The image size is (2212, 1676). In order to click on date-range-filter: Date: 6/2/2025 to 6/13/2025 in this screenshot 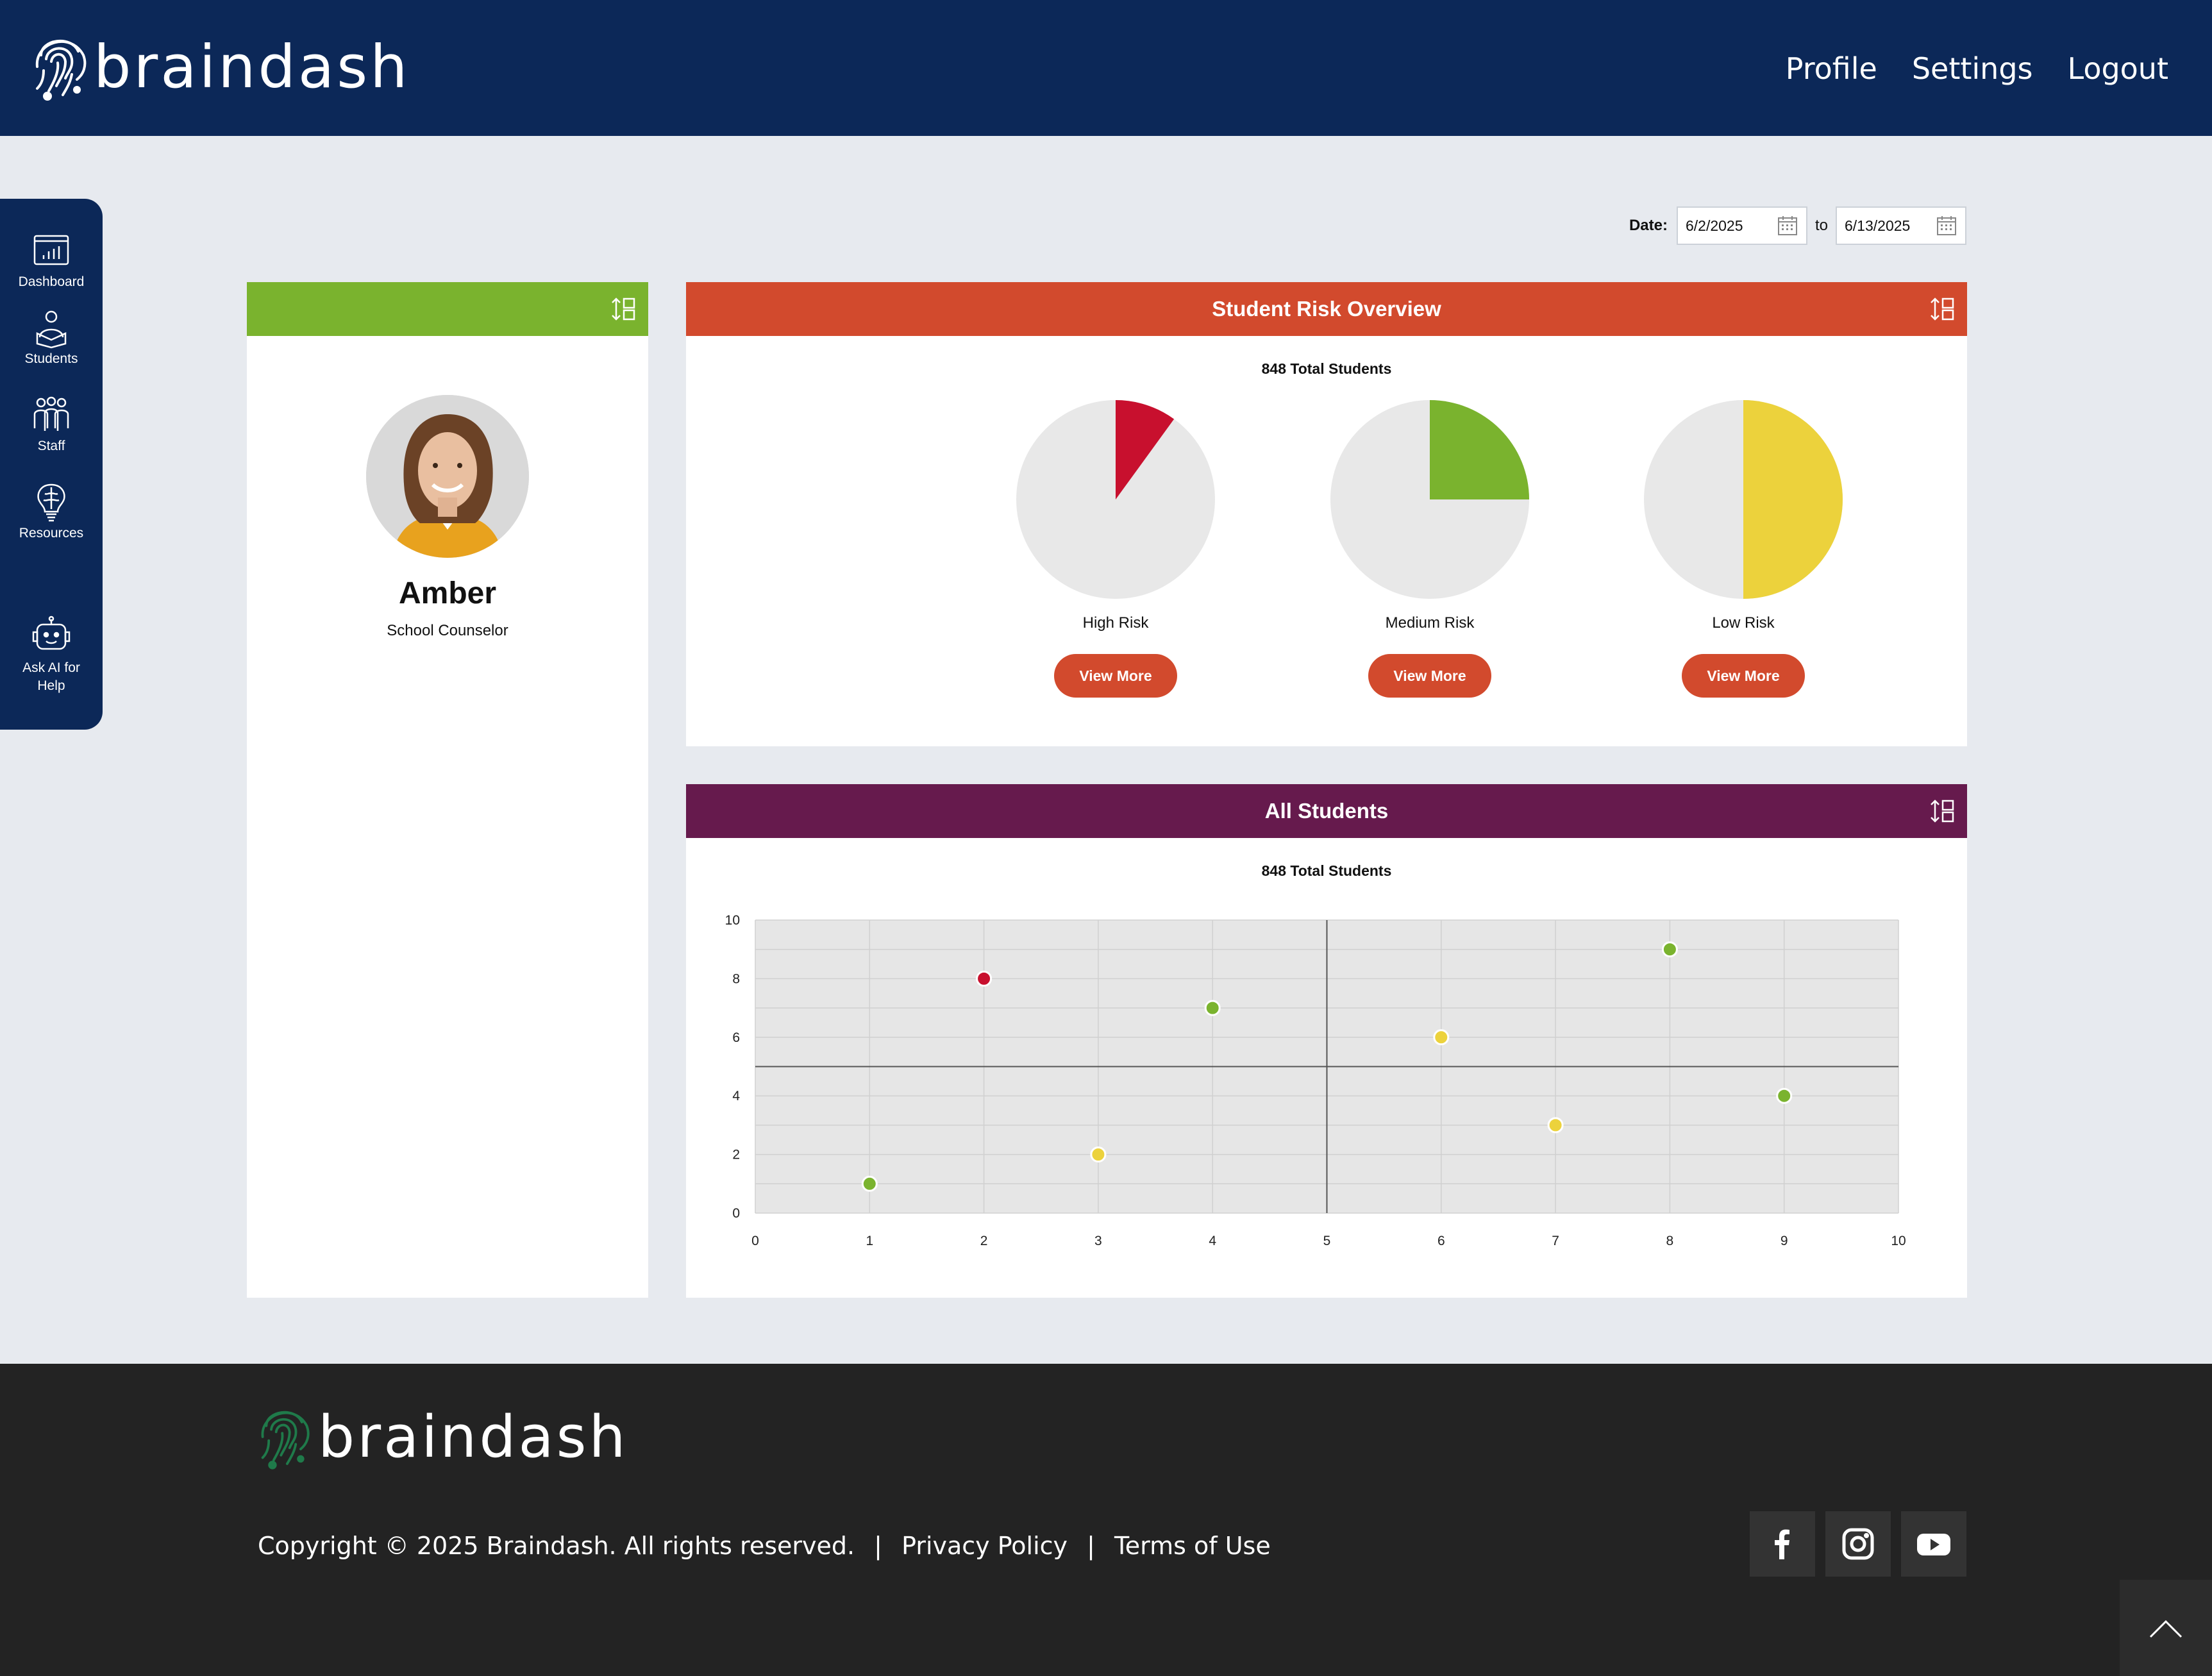, I will do `click(1797, 225)`.